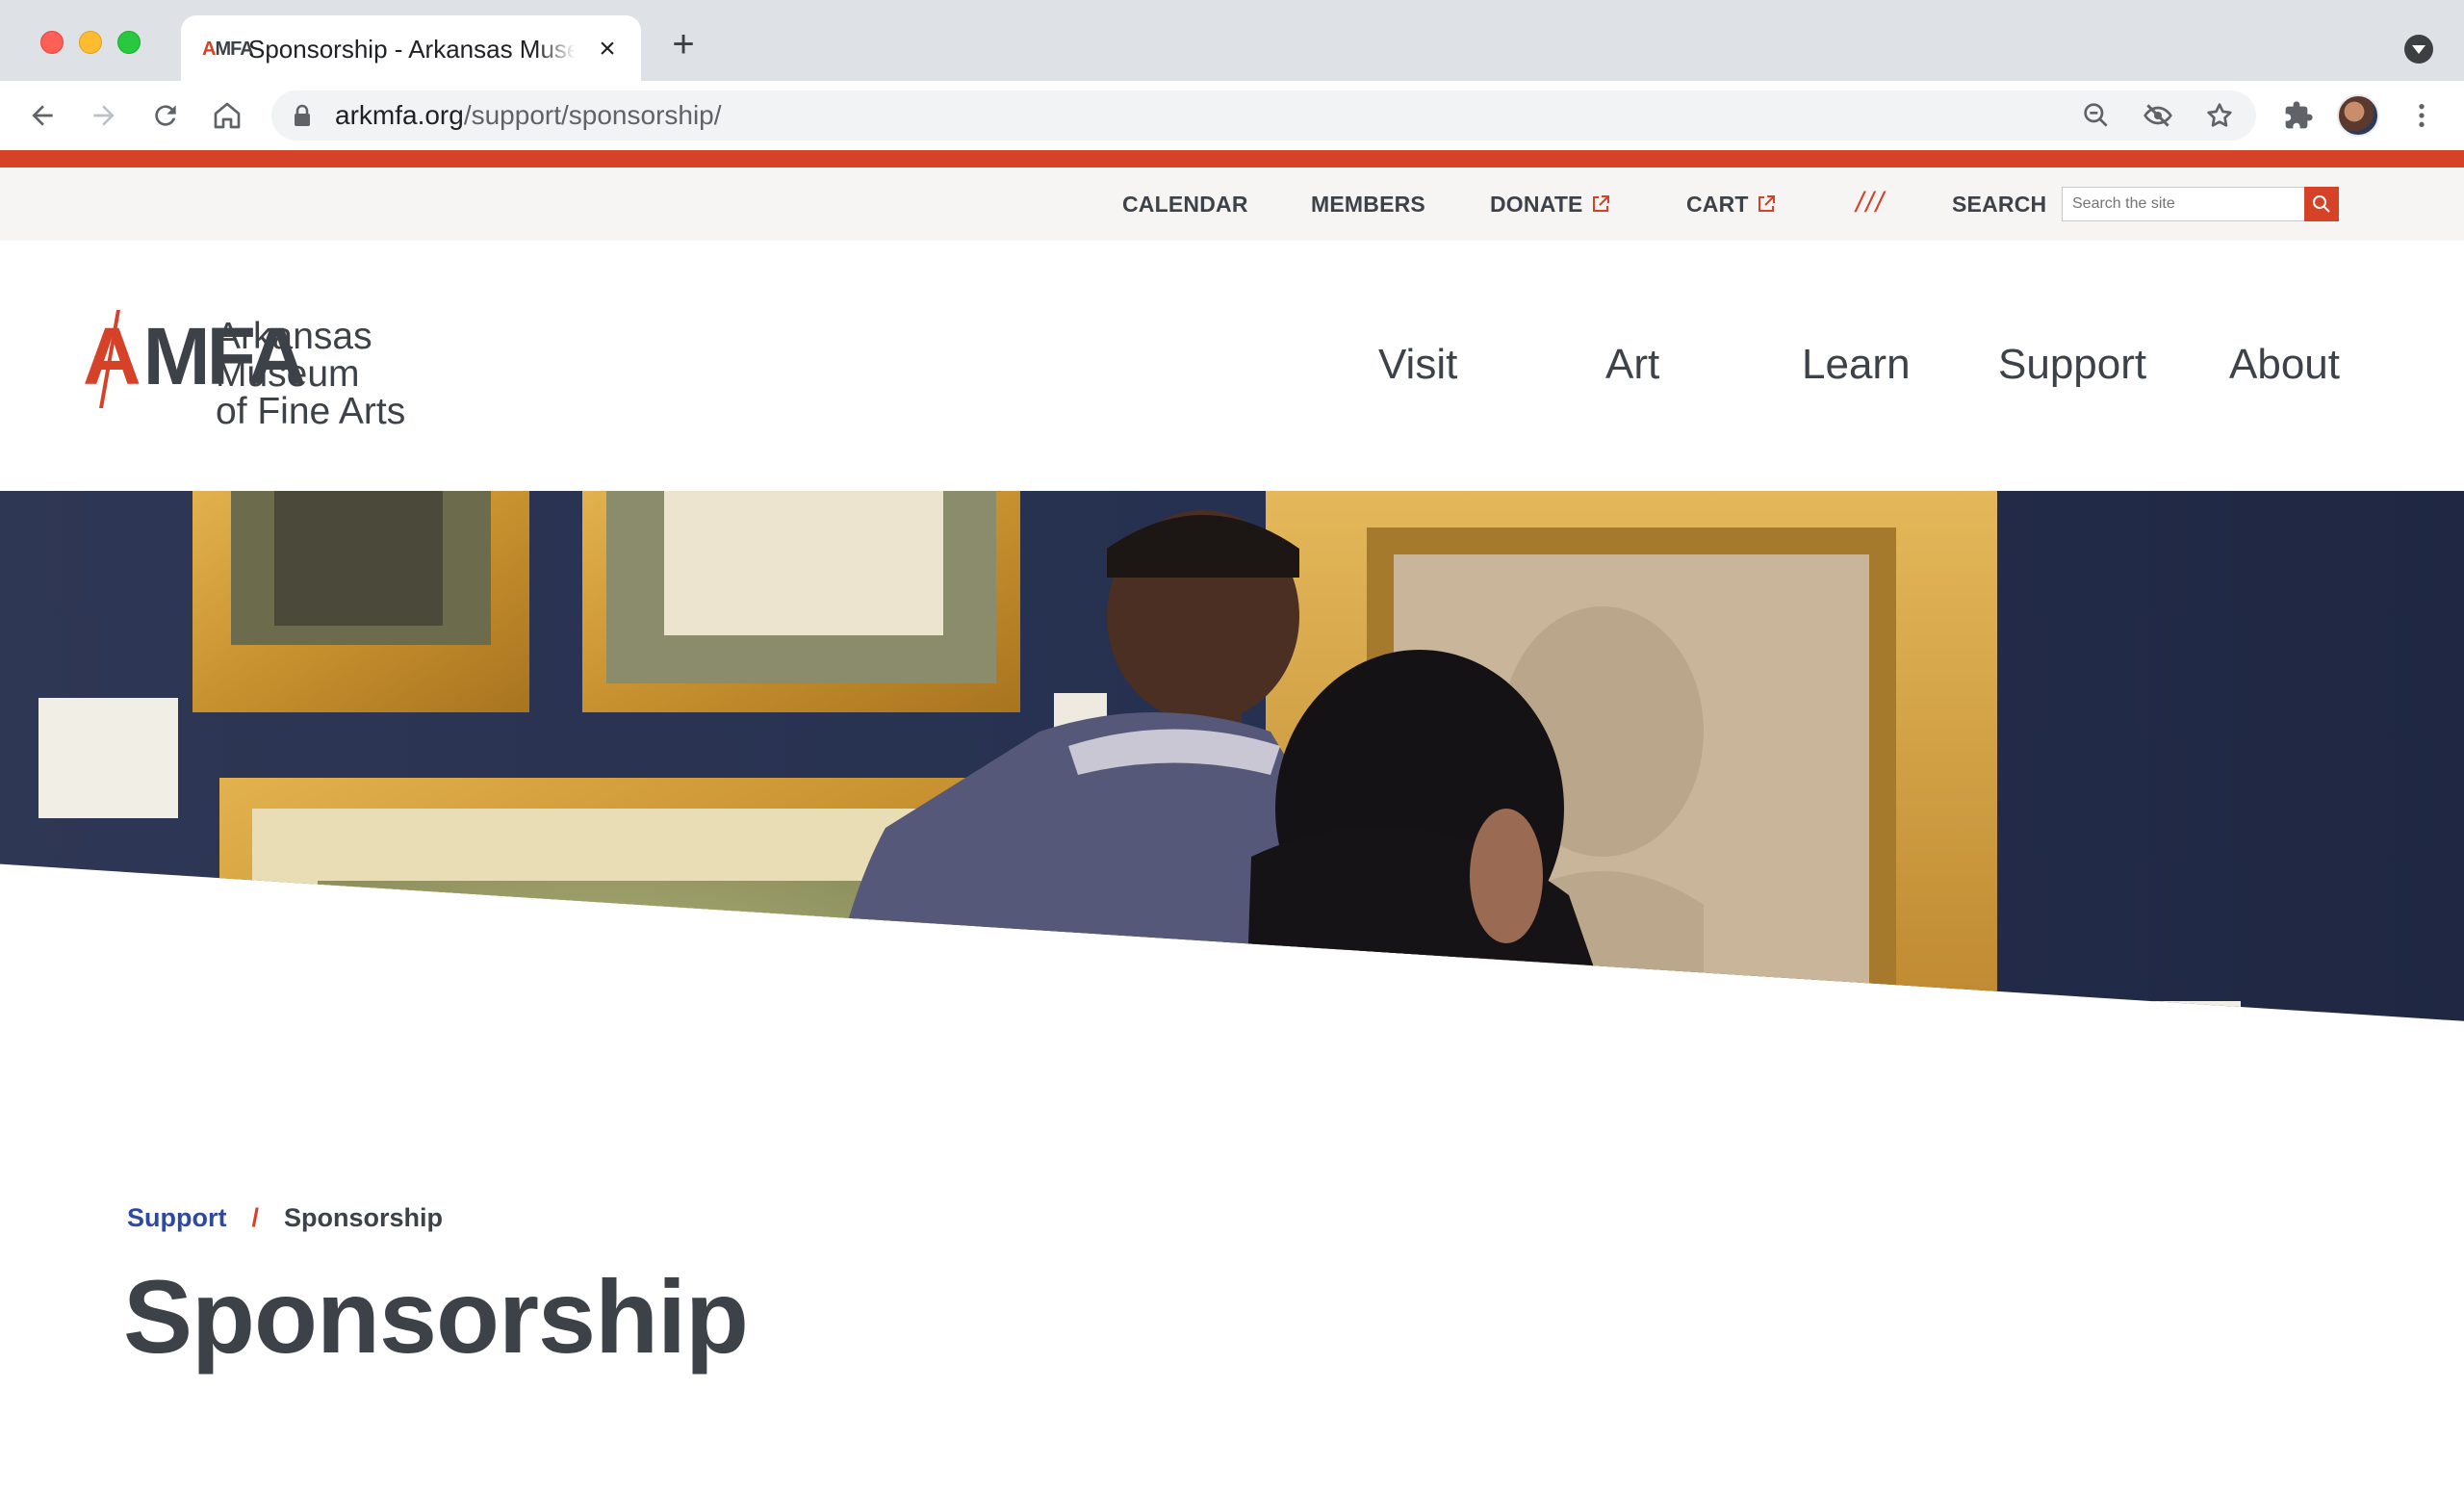 The height and width of the screenshot is (1492, 2464). Describe the element at coordinates (528, 115) in the screenshot. I see `url-text: arkmfa.org/support/sponsorship/` at that location.